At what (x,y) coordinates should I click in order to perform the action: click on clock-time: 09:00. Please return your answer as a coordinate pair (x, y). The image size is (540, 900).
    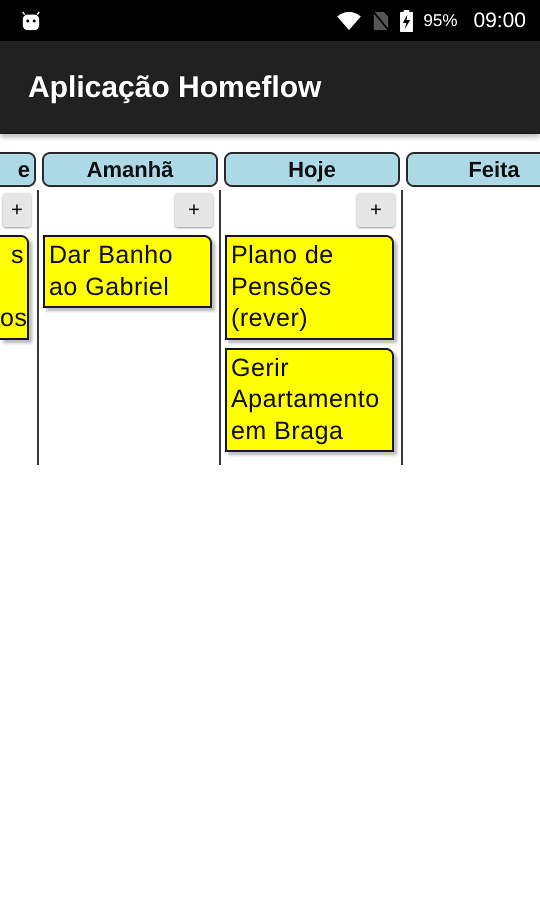
    Looking at the image, I should click on (499, 20).